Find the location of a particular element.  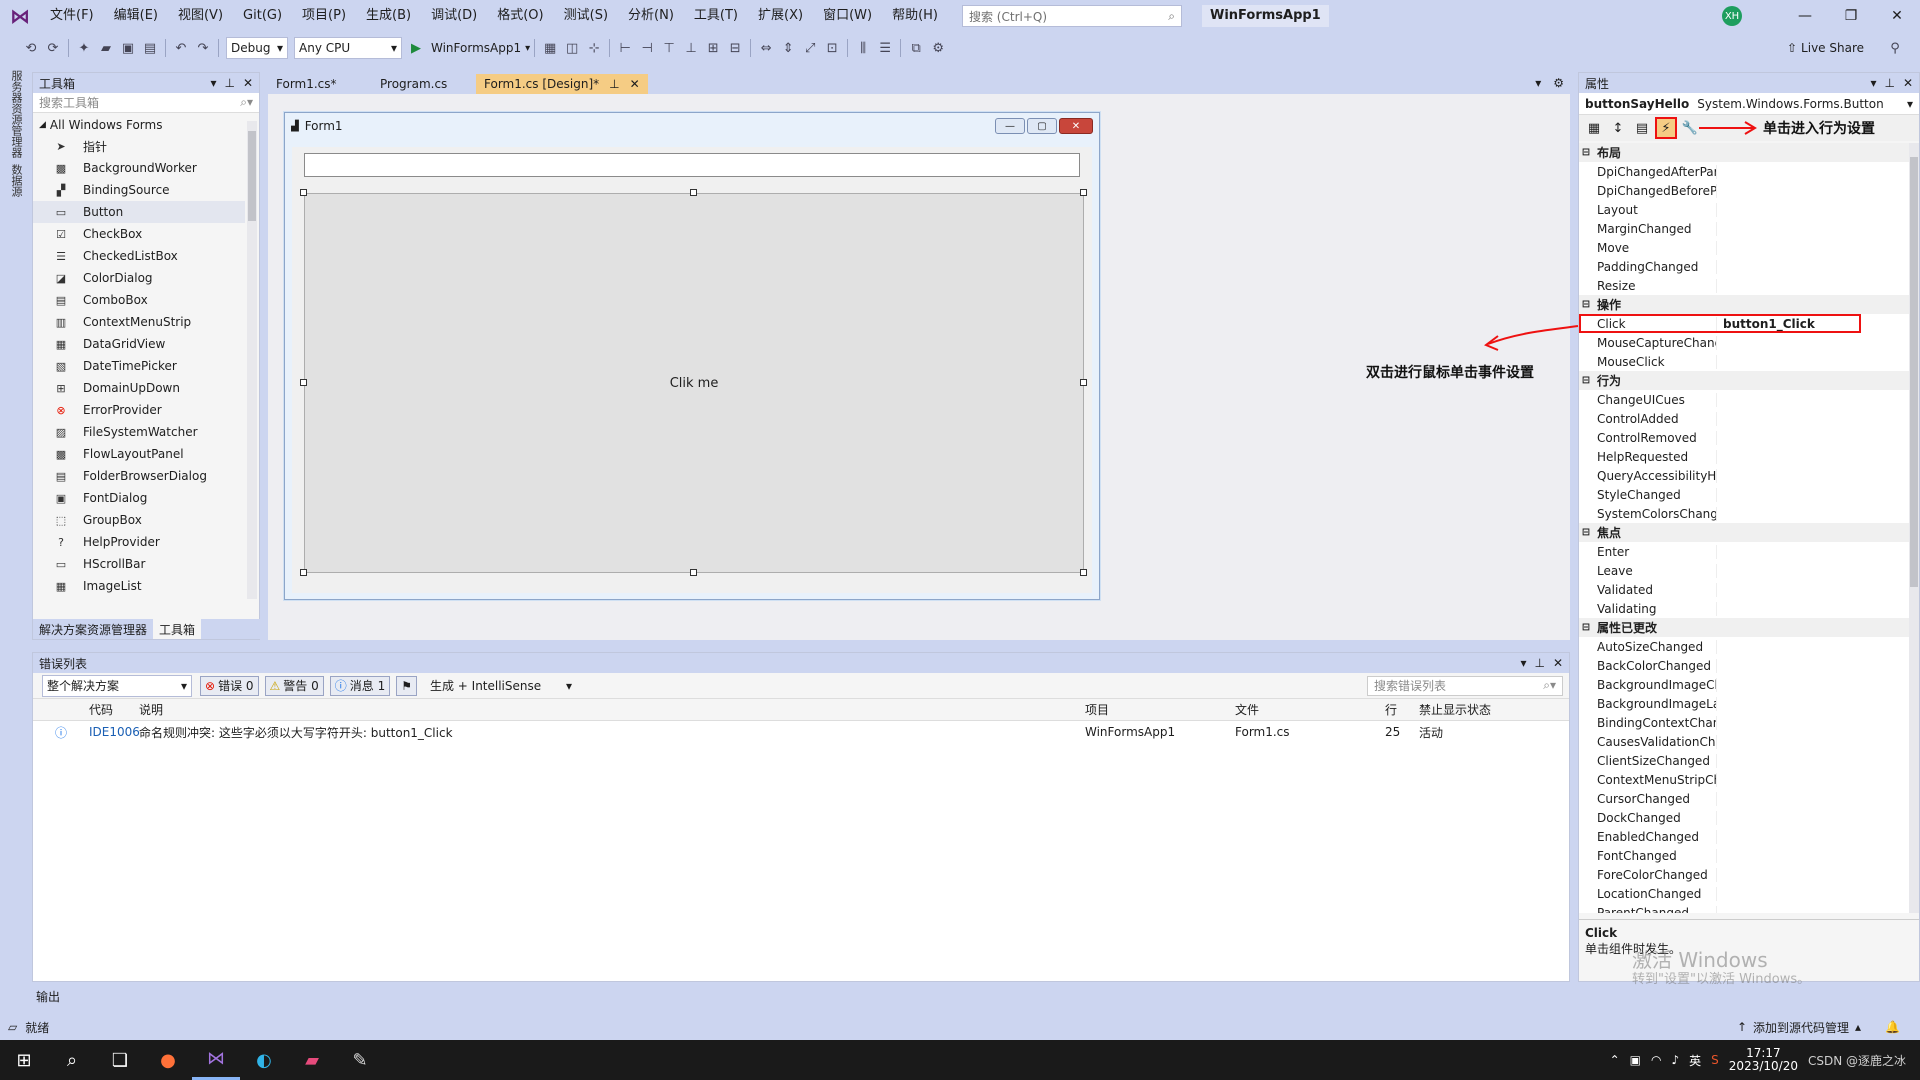

property-category: ⊟ 操作 is located at coordinates (1744, 304).